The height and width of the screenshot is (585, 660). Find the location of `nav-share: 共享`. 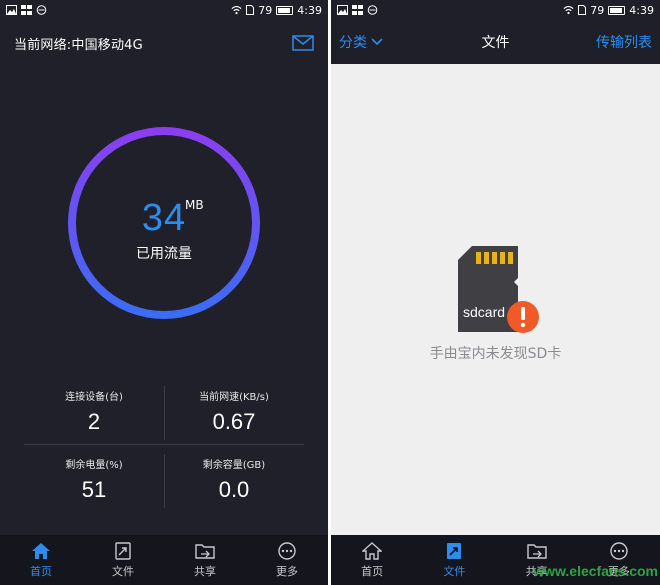

nav-share: 共享 is located at coordinates (205, 560).